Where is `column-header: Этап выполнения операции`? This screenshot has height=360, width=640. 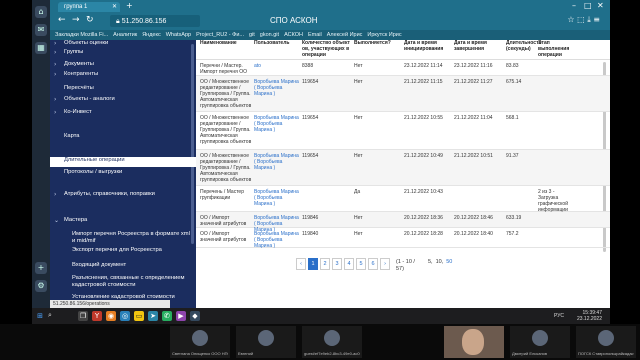 column-header: Этап выполнения операции is located at coordinates (553, 49).